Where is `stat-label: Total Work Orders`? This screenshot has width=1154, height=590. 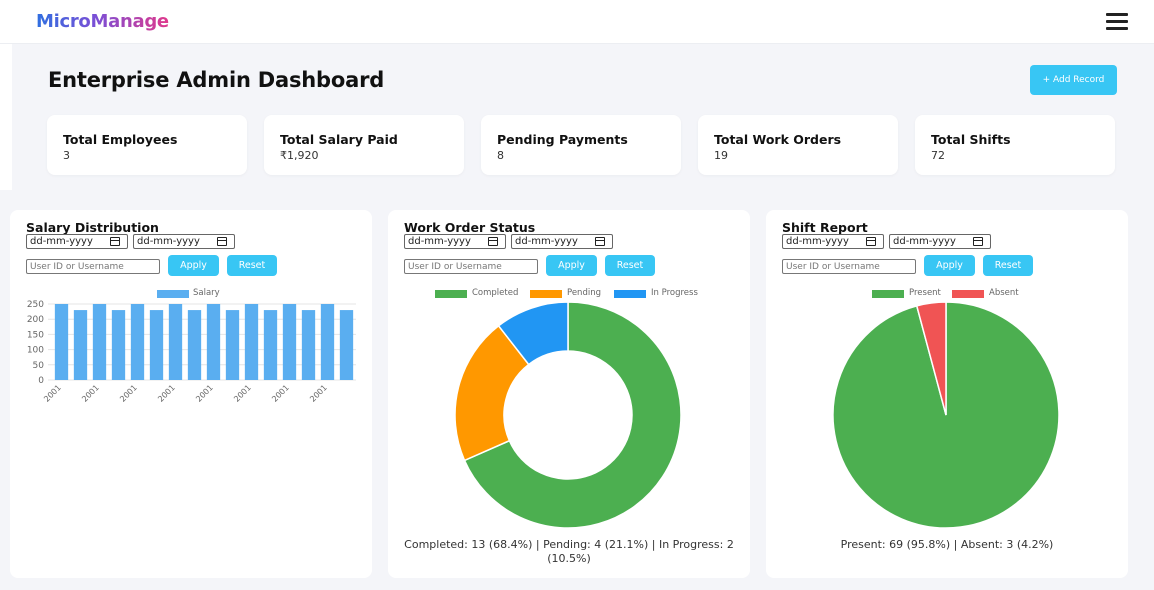
stat-label: Total Work Orders is located at coordinates (778, 139).